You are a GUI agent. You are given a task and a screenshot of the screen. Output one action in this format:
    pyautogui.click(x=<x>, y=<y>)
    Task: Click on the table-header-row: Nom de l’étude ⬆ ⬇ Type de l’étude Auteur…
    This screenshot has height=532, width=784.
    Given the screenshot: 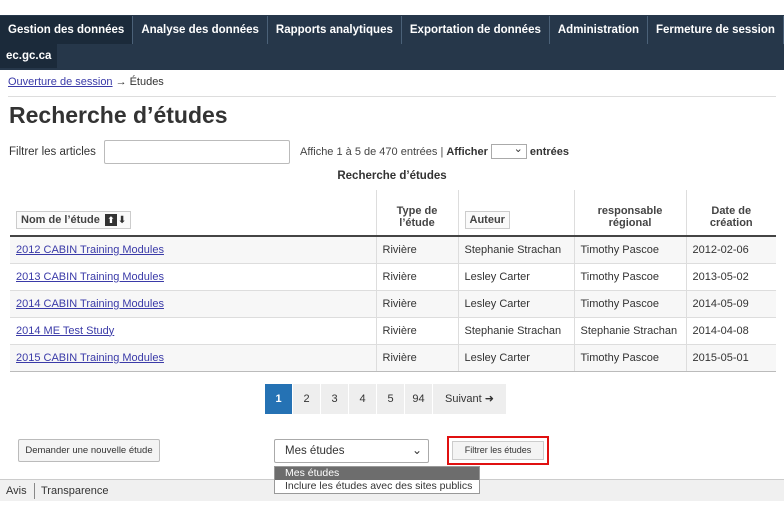 What is the action you would take?
    pyautogui.click(x=393, y=213)
    